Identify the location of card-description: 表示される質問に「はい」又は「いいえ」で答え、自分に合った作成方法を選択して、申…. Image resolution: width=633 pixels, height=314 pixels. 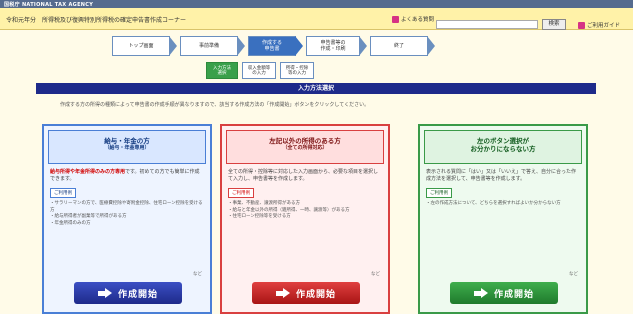
(501, 175).